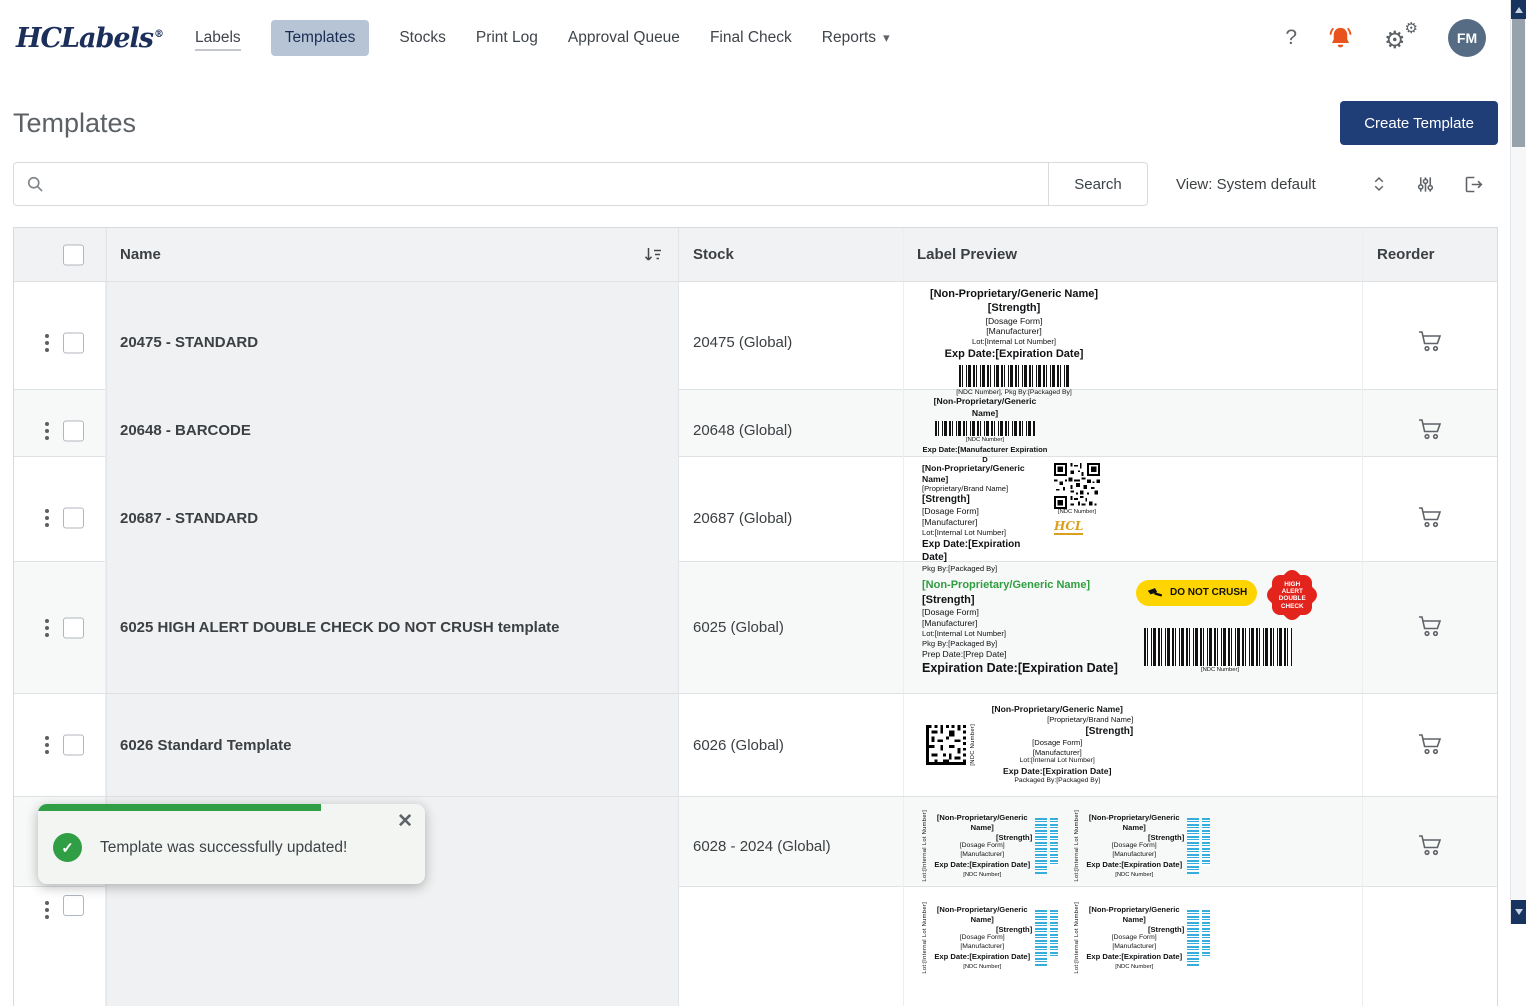  Describe the element at coordinates (73, 254) in the screenshot. I see `select-all-checkbox` at that location.